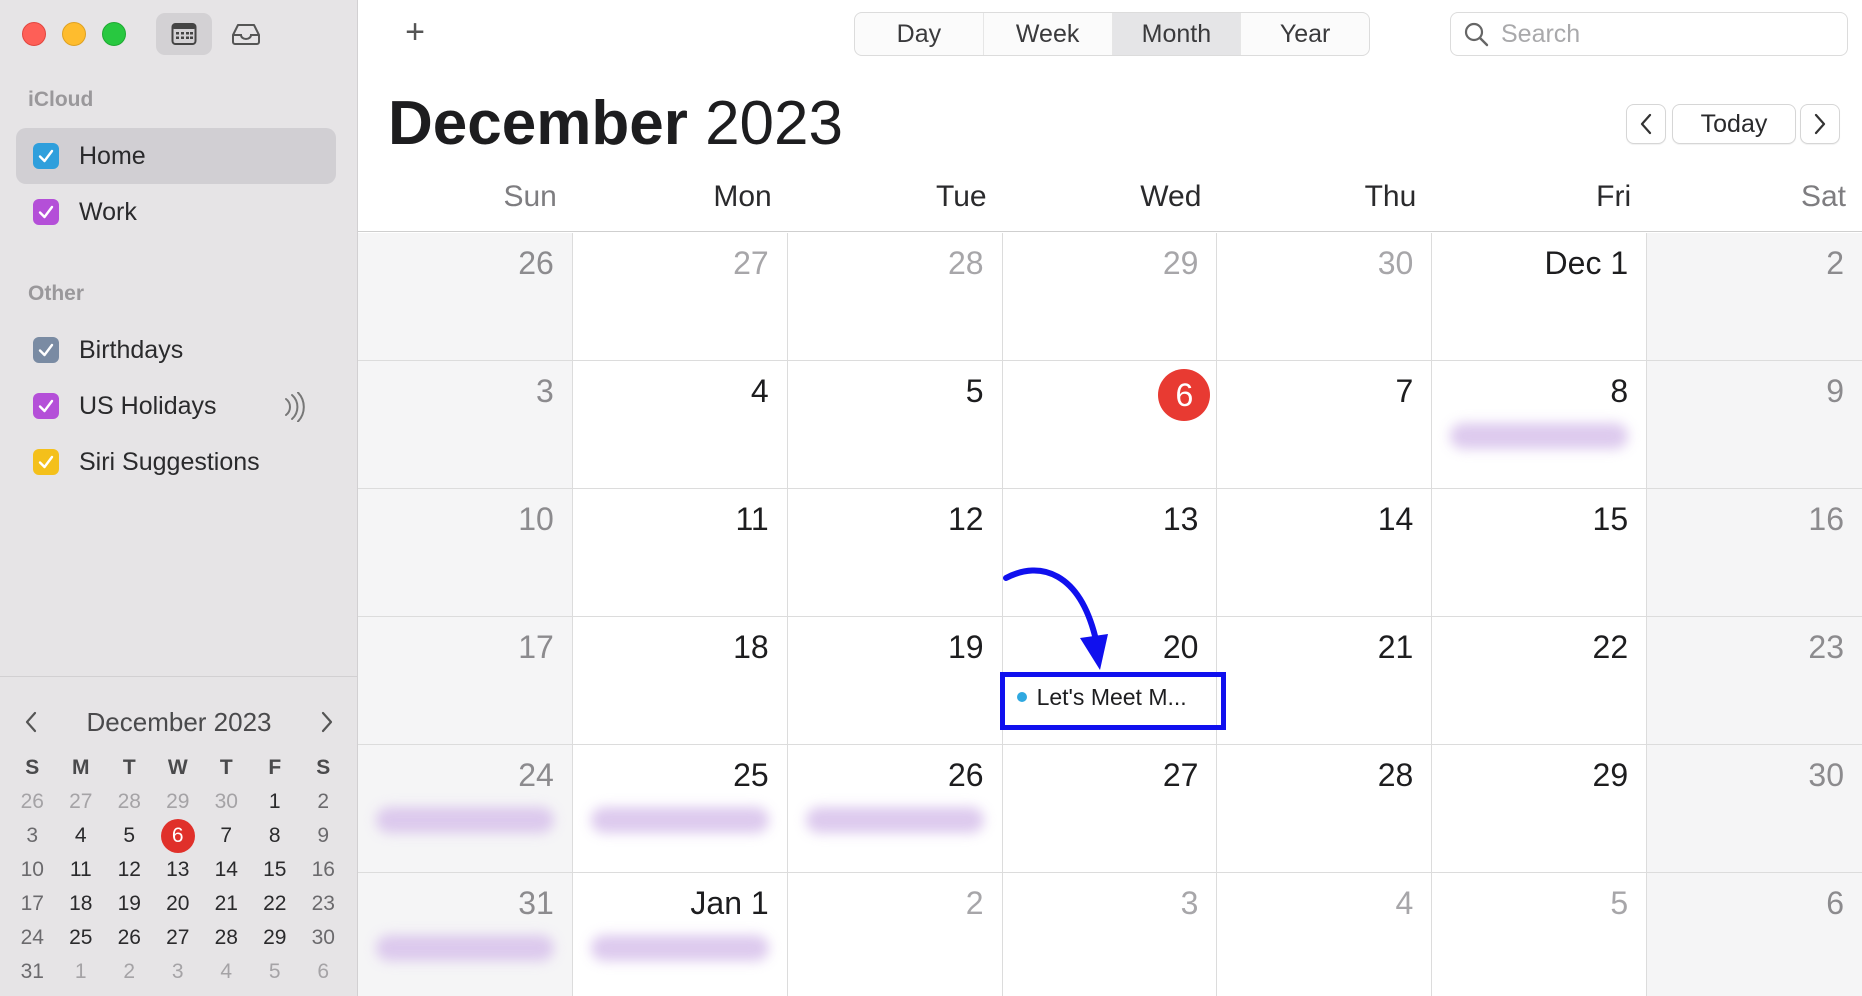 This screenshot has height=996, width=1862. Describe the element at coordinates (275, 904) in the screenshot. I see `mini-day: 22` at that location.